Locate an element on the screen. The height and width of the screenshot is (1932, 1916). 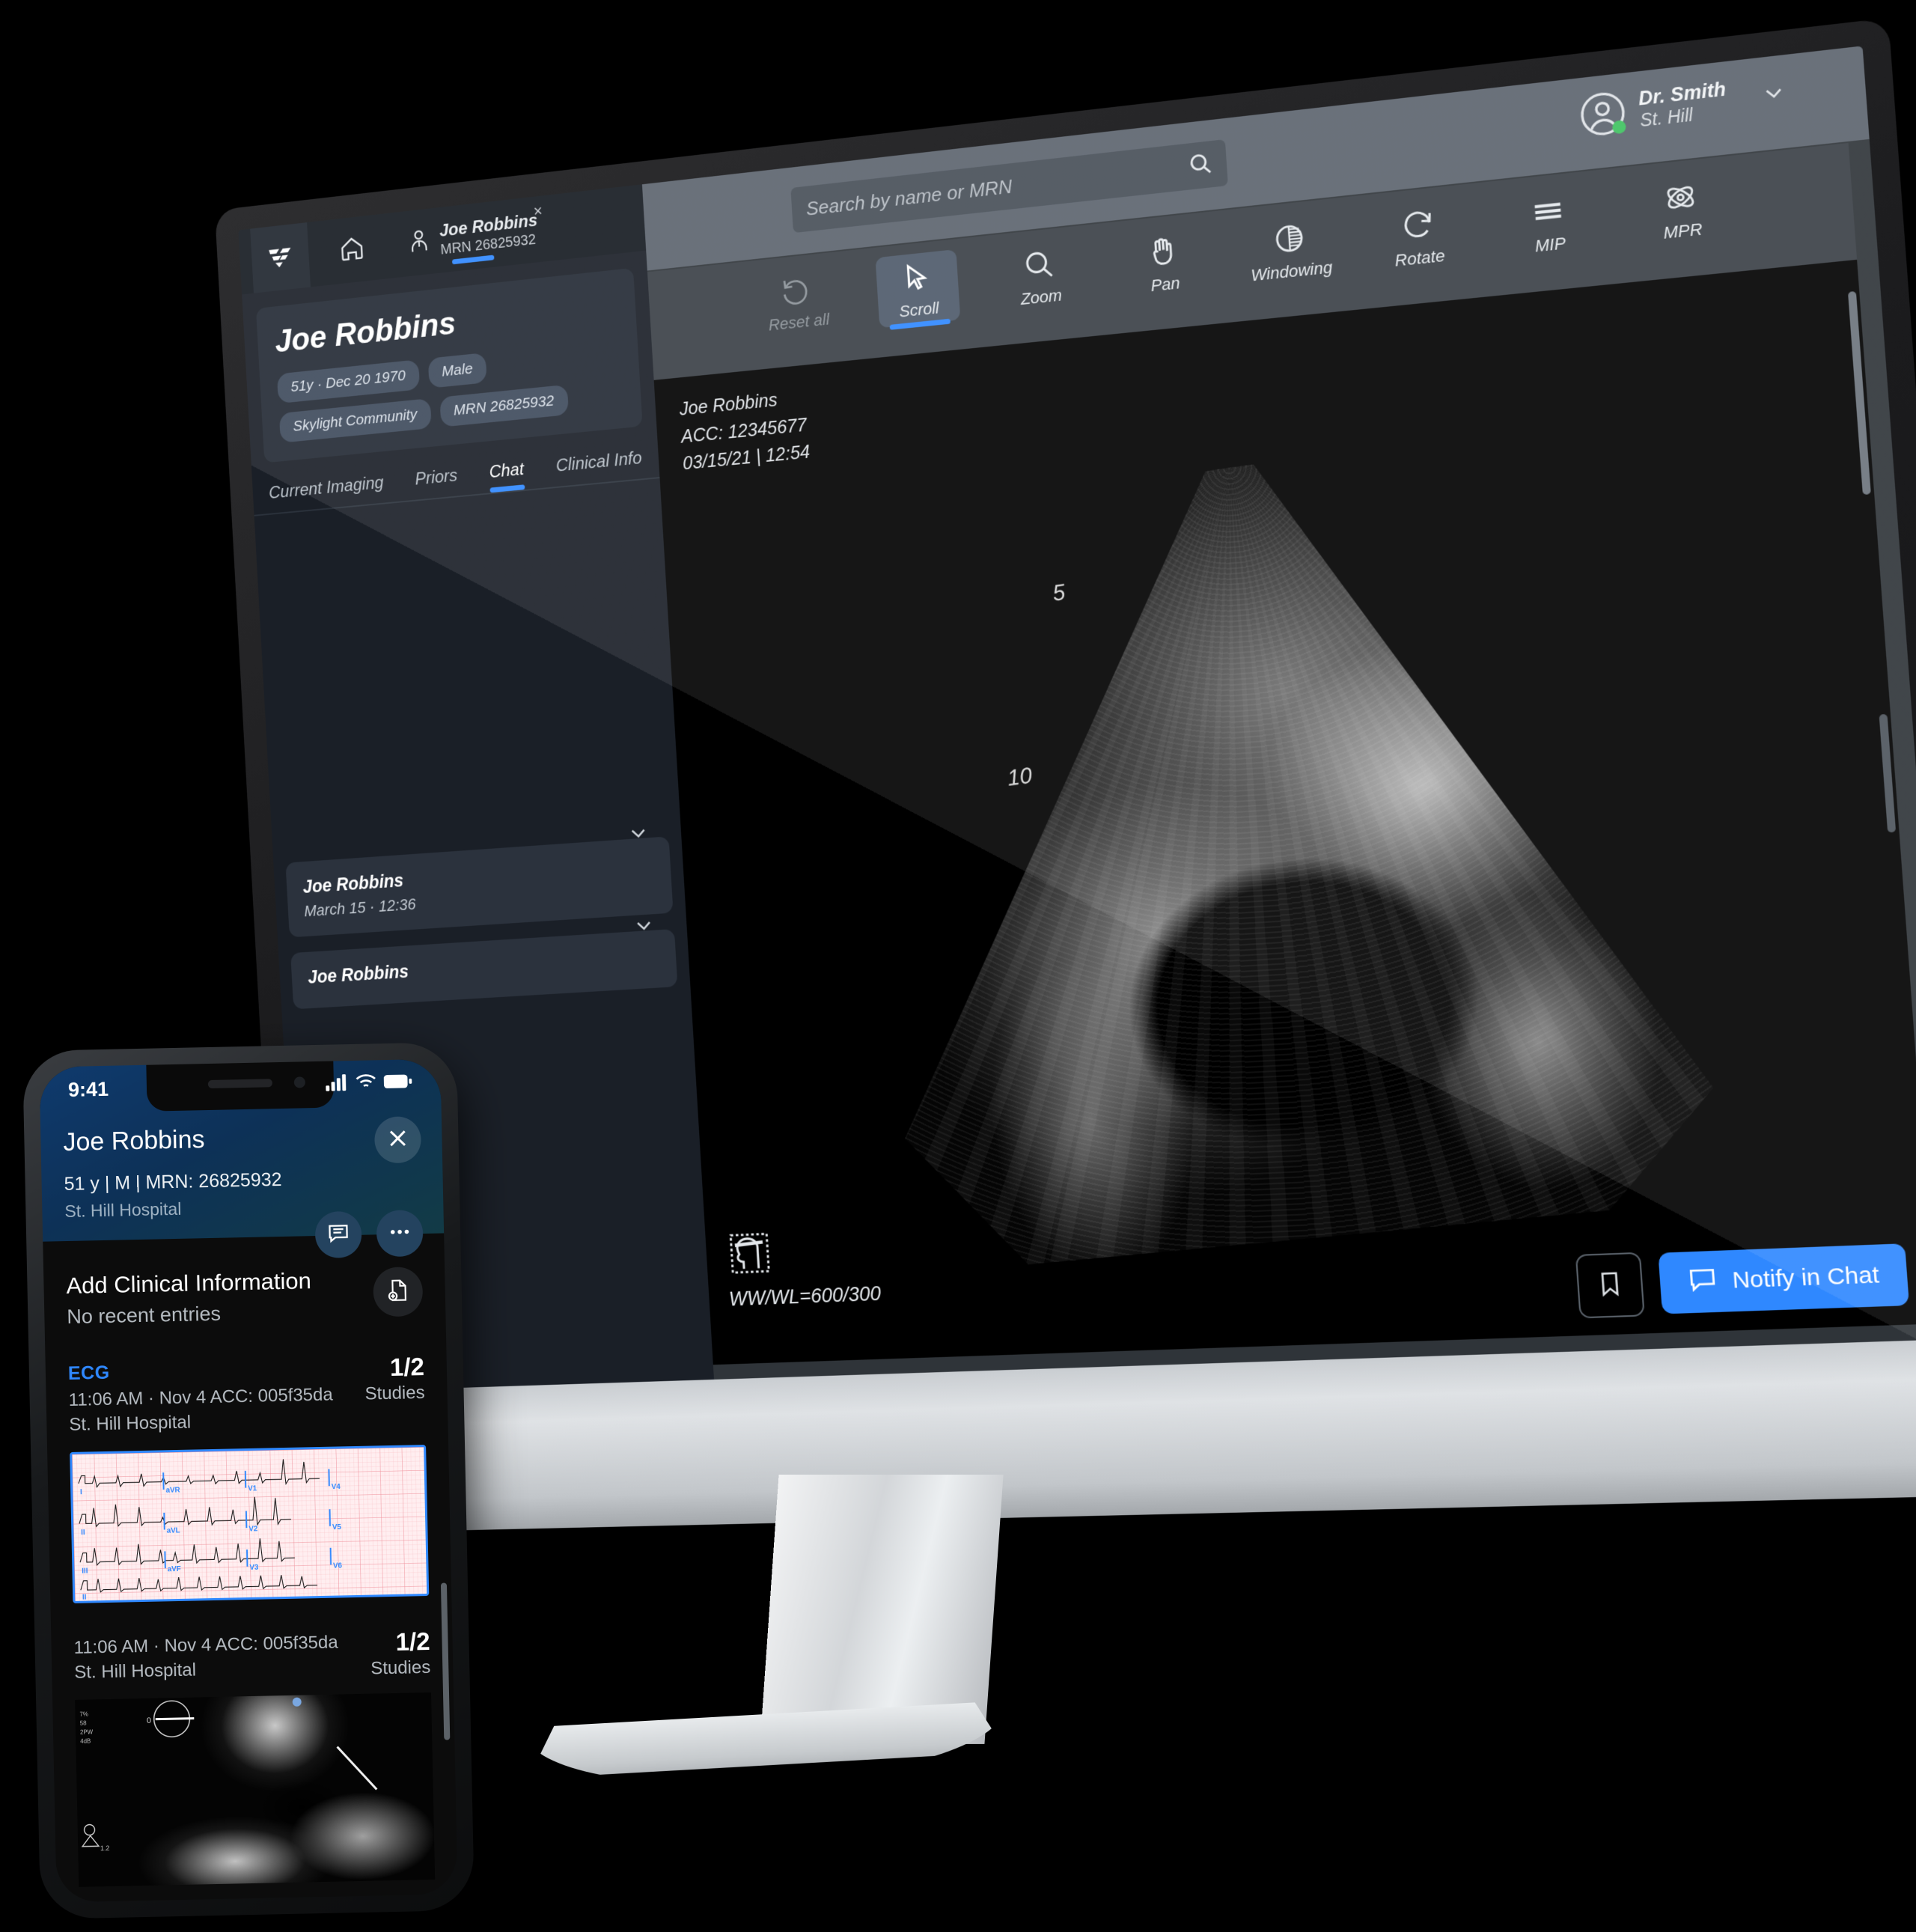
tool-pan: Pan is located at coordinates (1164, 263).